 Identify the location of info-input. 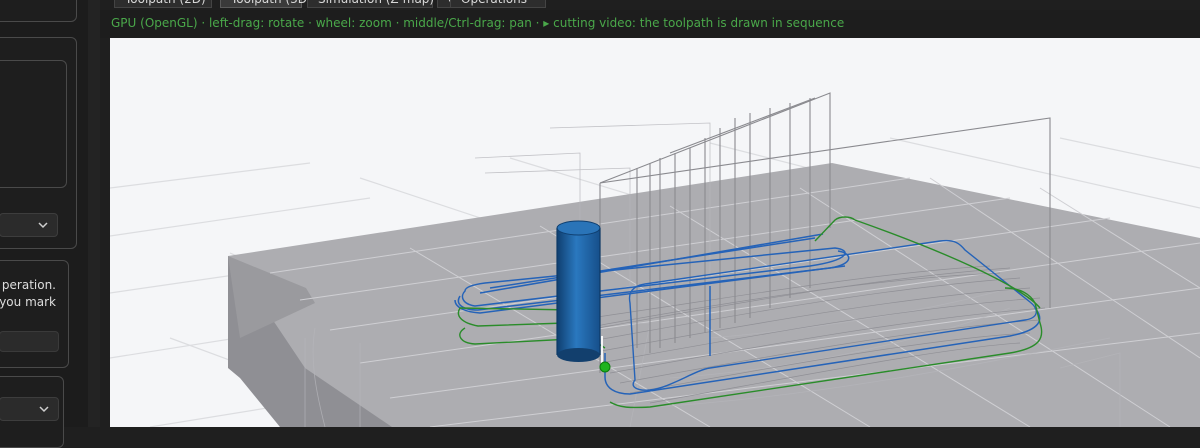
(29, 341).